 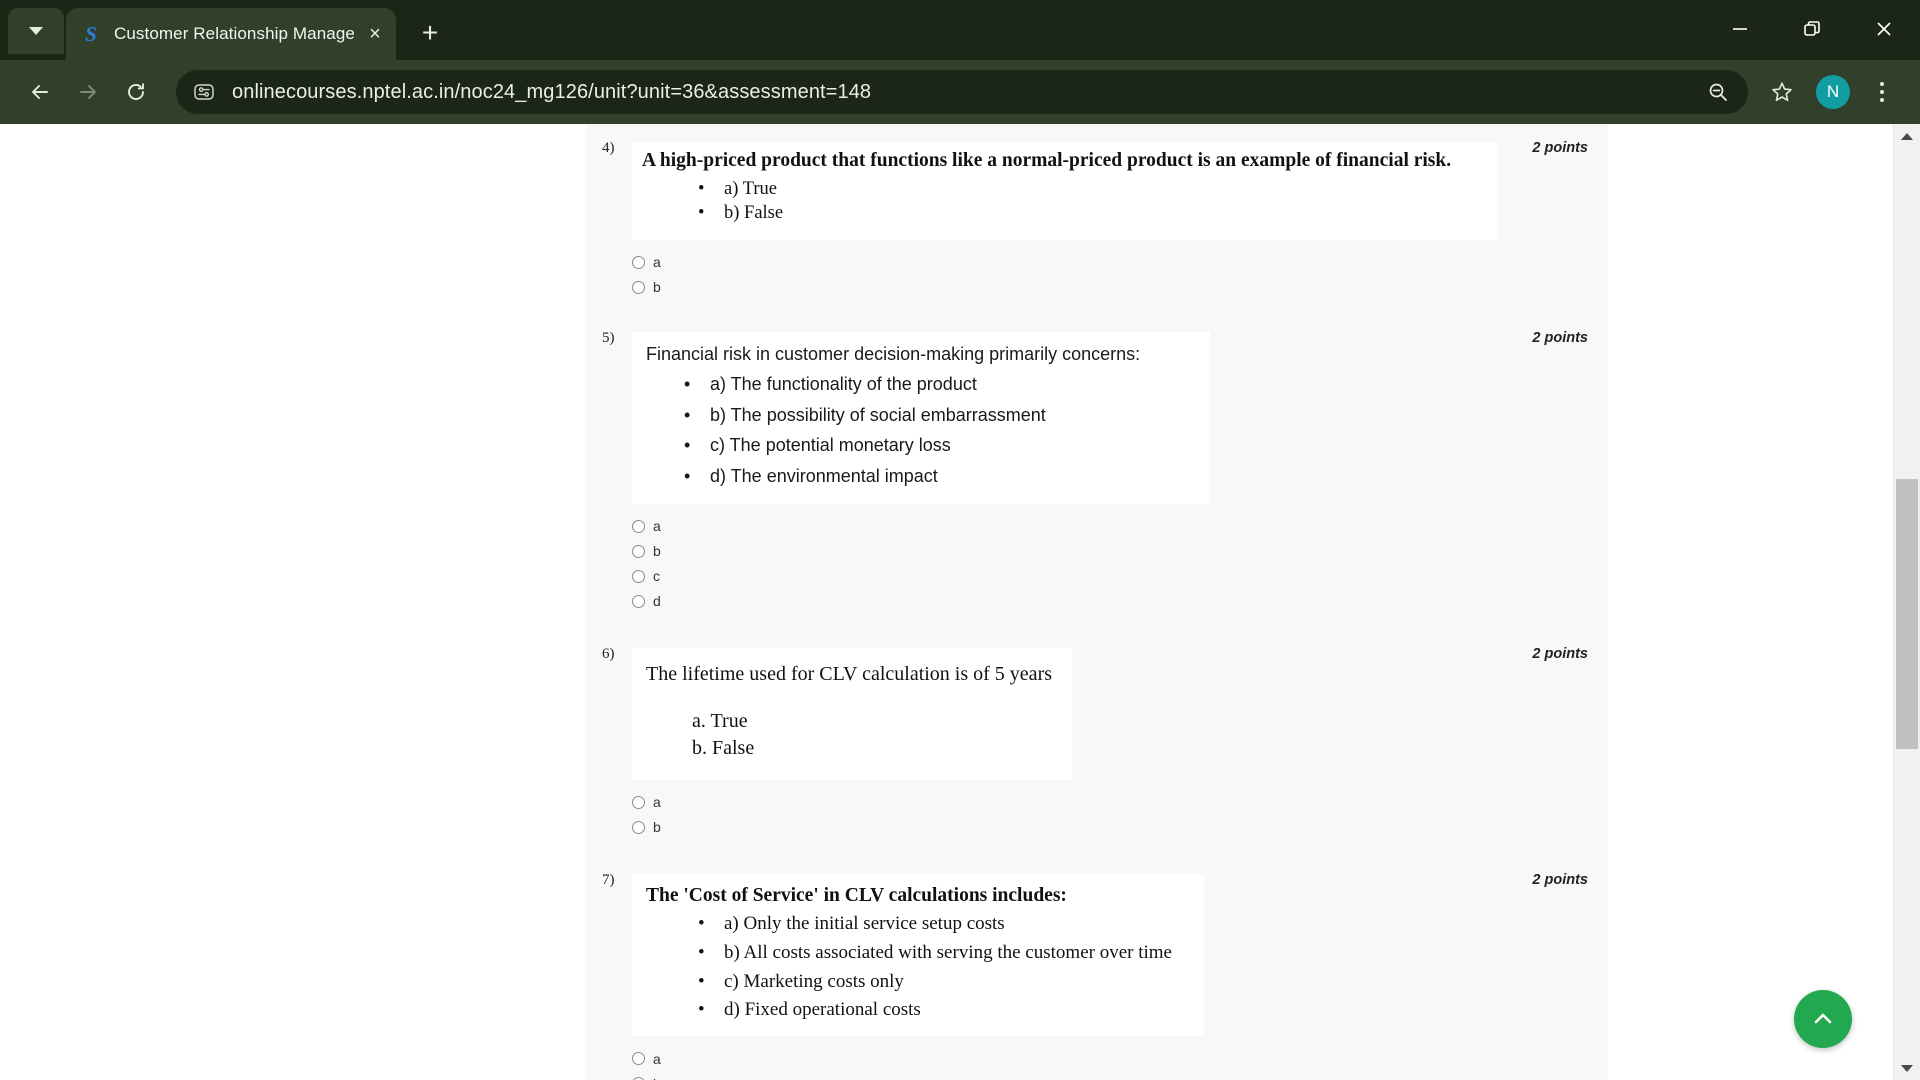 I want to click on tab-title: Customer Relationship Manage, so click(x=234, y=33).